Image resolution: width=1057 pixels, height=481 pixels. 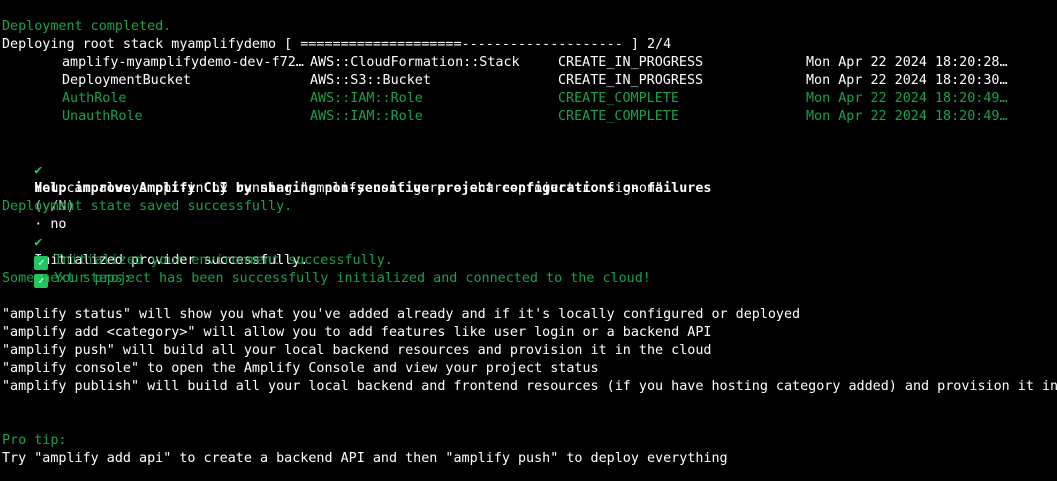 What do you see at coordinates (126, 80) in the screenshot?
I see `resource-name: DeploymentBucket` at bounding box center [126, 80].